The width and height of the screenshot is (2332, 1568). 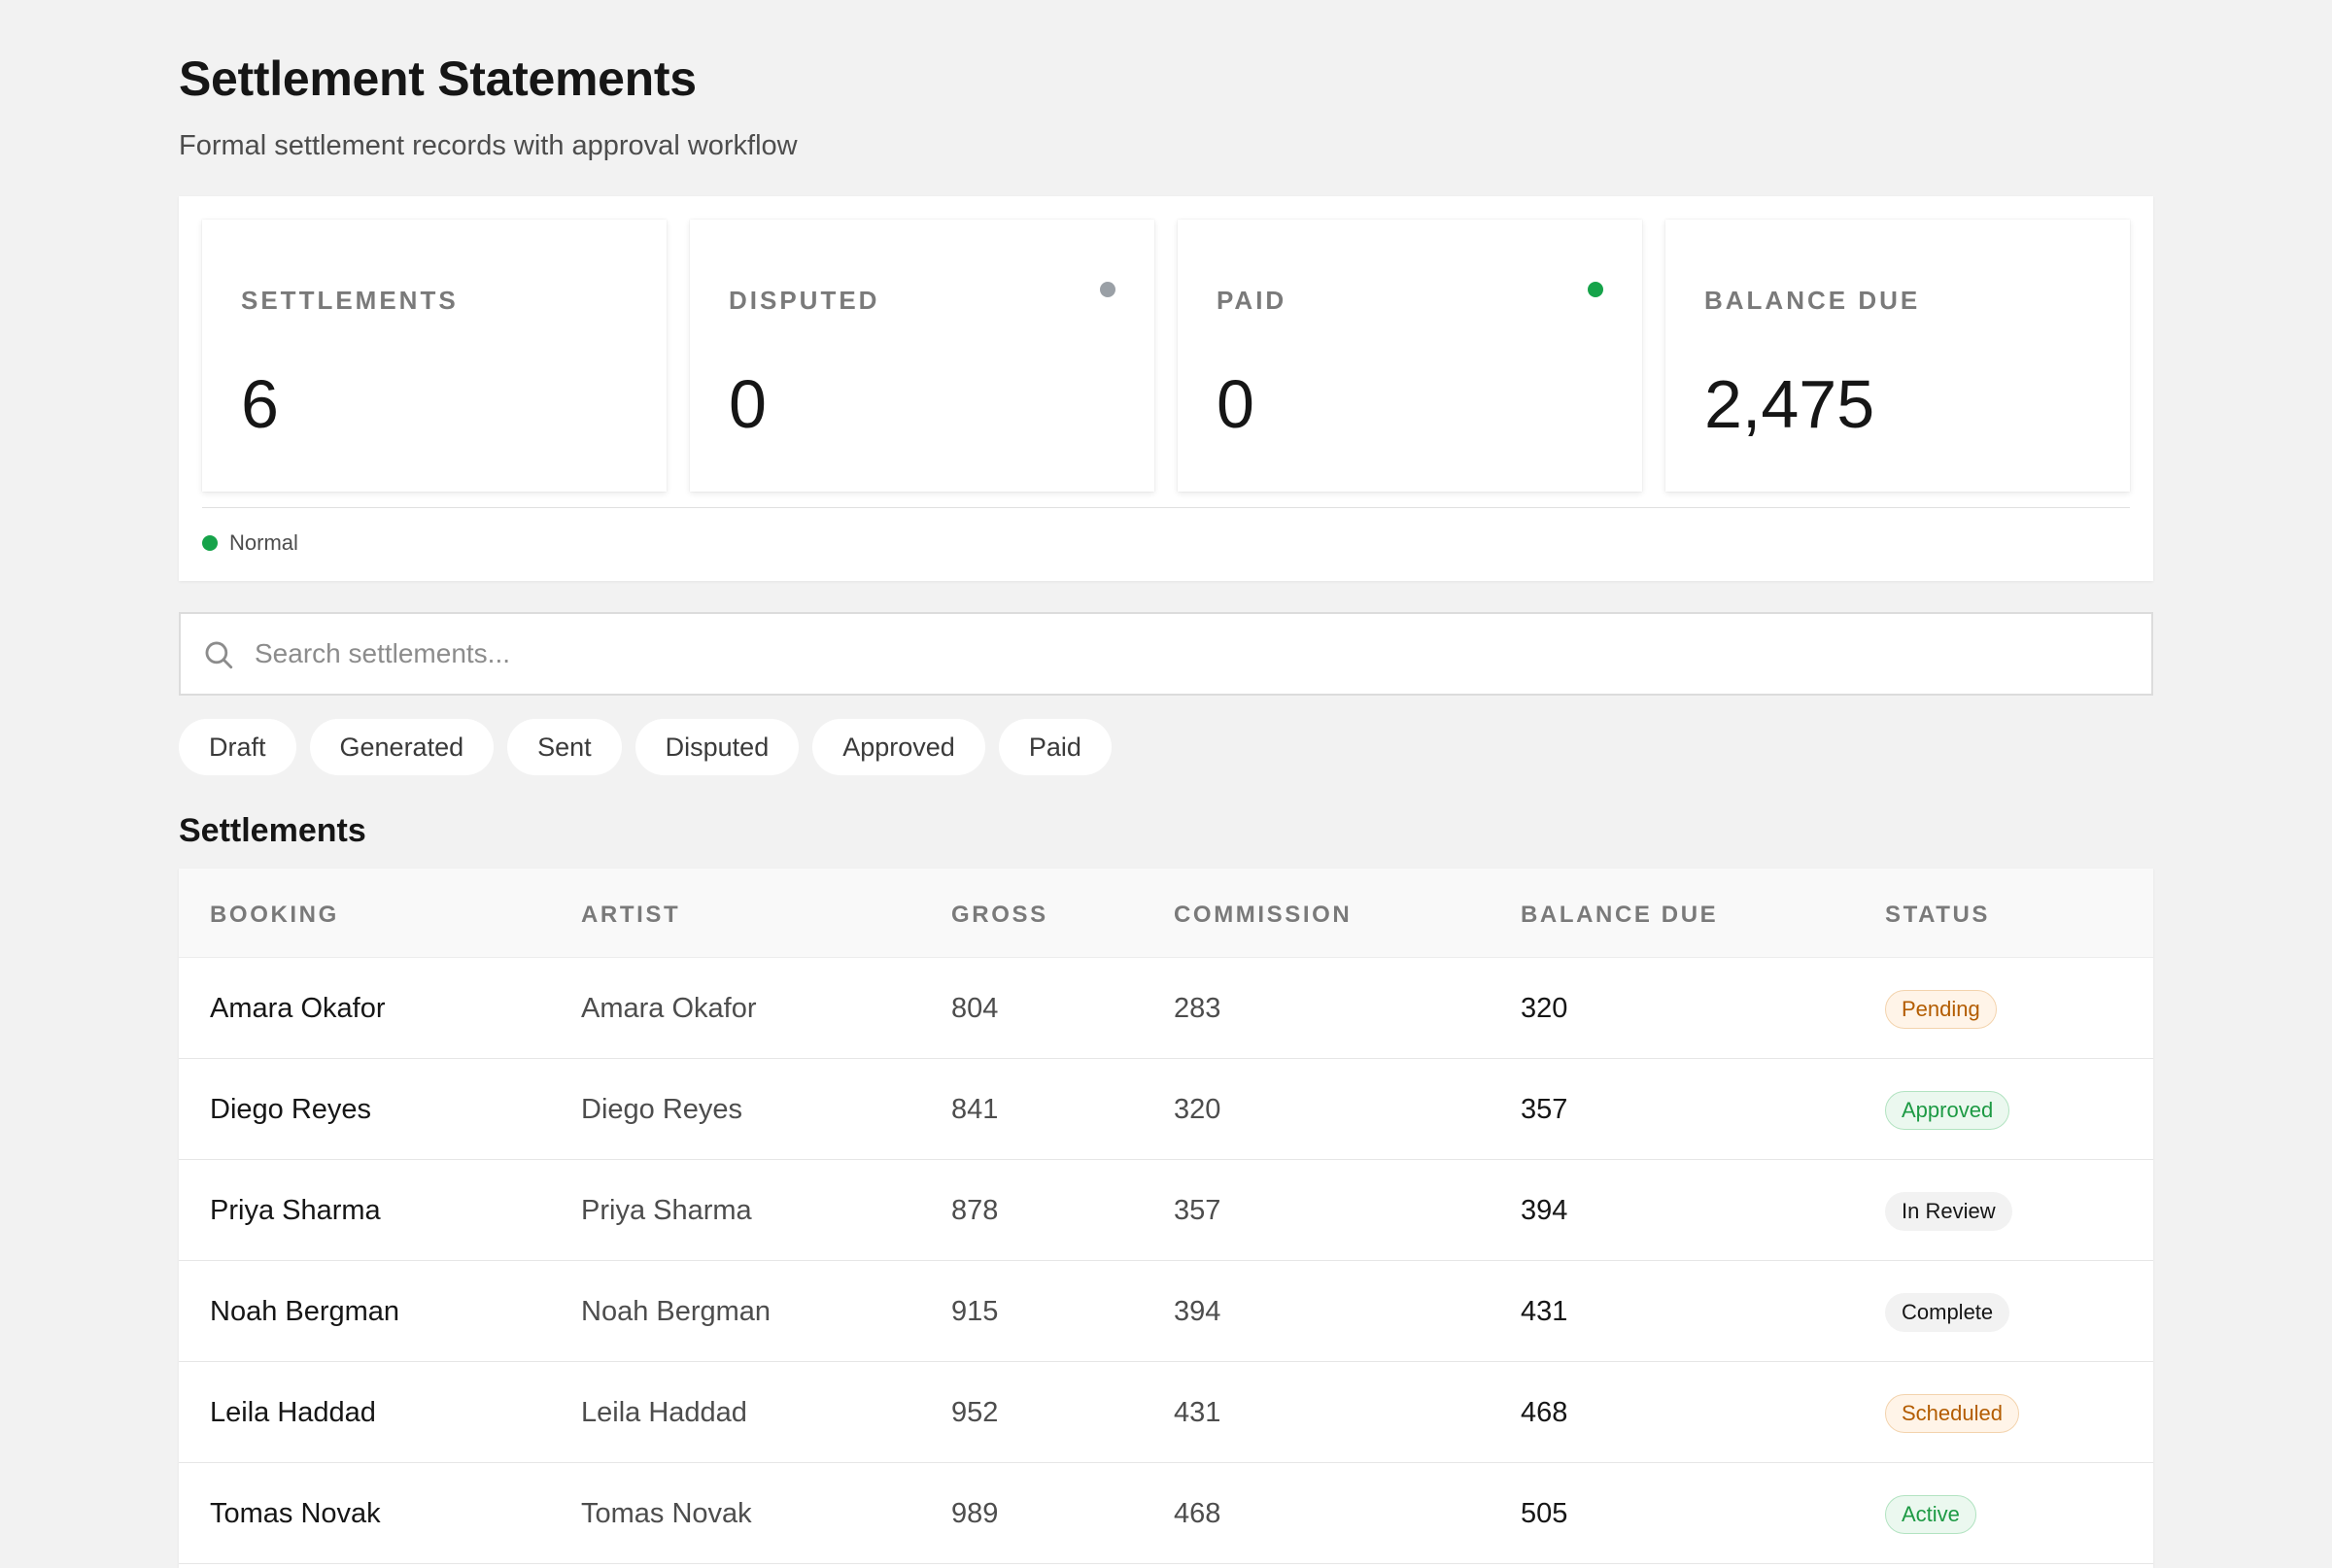 I want to click on metric-label: BALANCE DUE, so click(x=1812, y=300).